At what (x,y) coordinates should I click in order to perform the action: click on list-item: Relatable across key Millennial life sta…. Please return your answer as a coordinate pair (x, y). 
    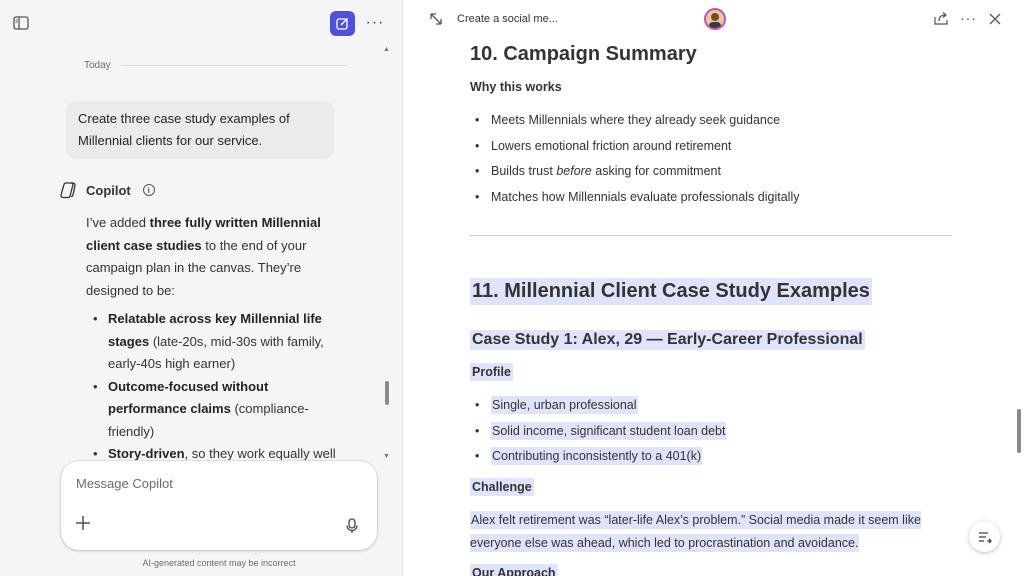
    Looking at the image, I should click on (214, 342).